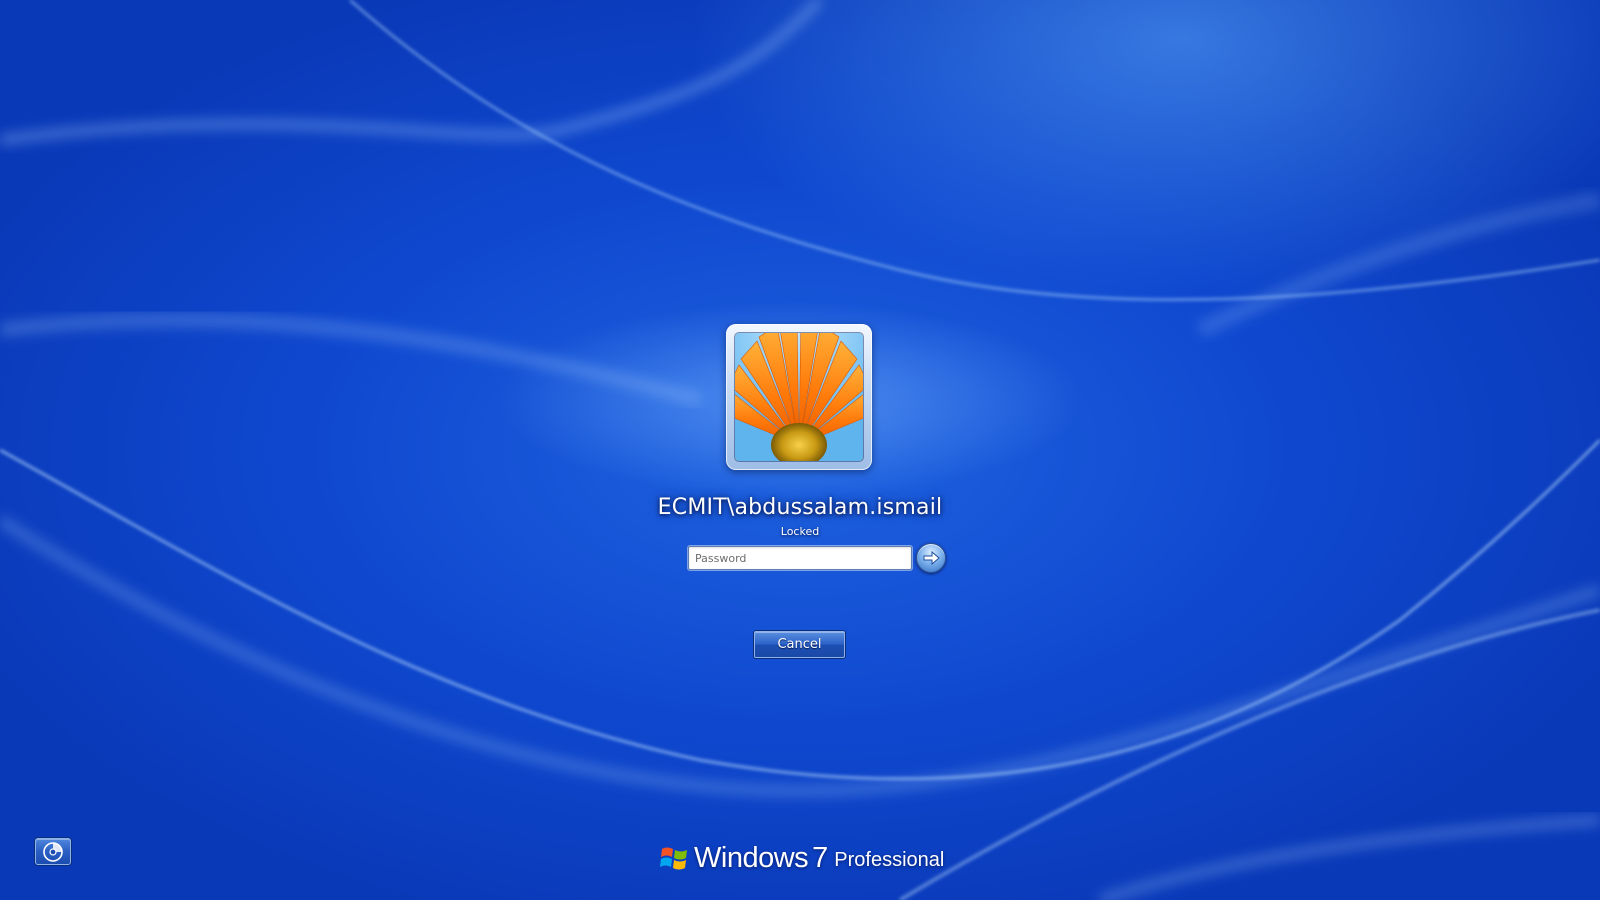 This screenshot has width=1600, height=900. I want to click on cancel-button: Cancel, so click(799, 644).